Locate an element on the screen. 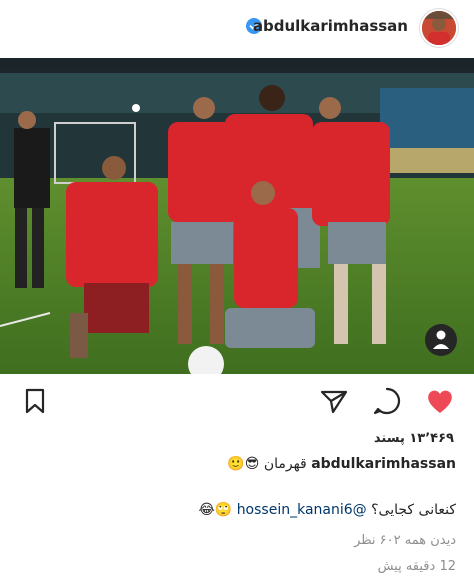 The width and height of the screenshot is (474, 583). post-username: abdulkarimhassan is located at coordinates (330, 26).